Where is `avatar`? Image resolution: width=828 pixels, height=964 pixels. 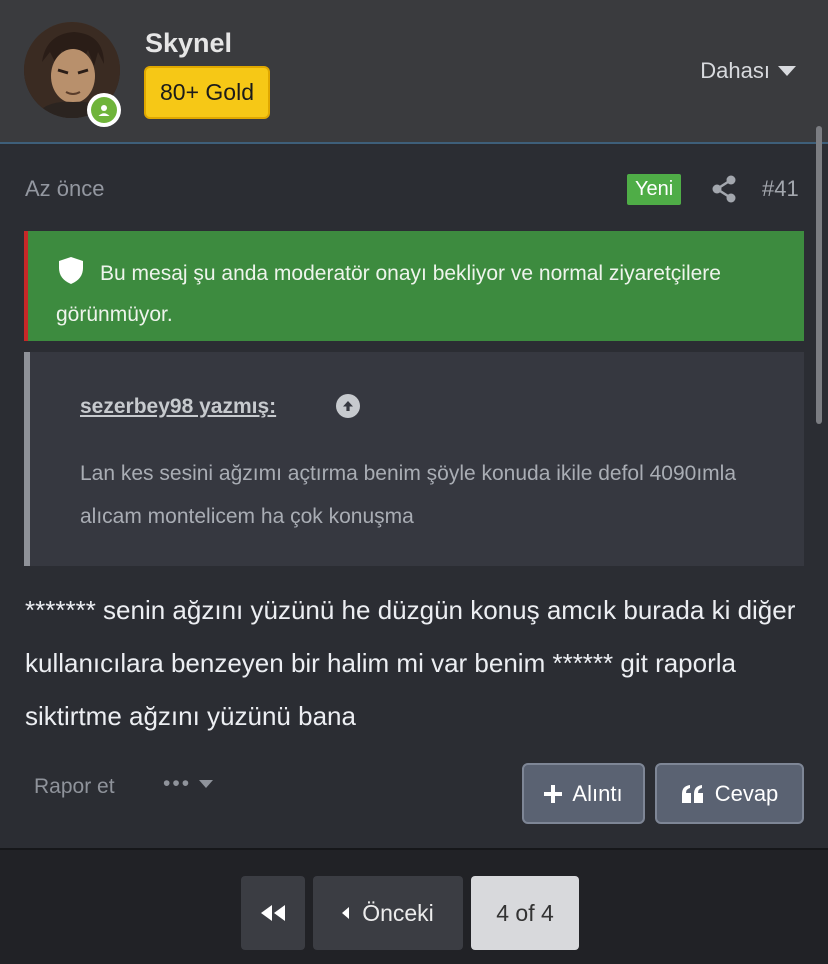 avatar is located at coordinates (72, 74).